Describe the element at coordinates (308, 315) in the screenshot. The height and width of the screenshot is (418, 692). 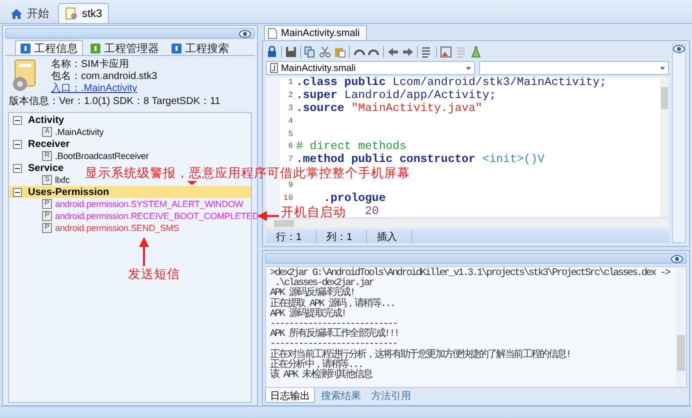
I see `log-line: APK 源码提取完成!` at that location.